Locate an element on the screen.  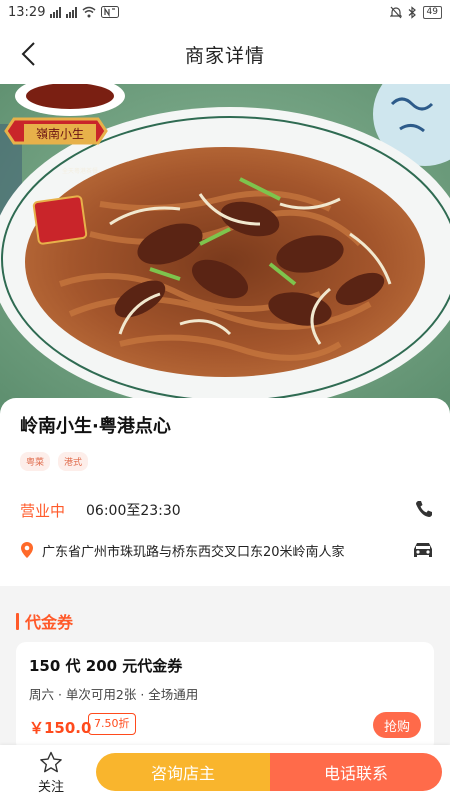
tag-cuisine: 粤菜 is located at coordinates (35, 461).